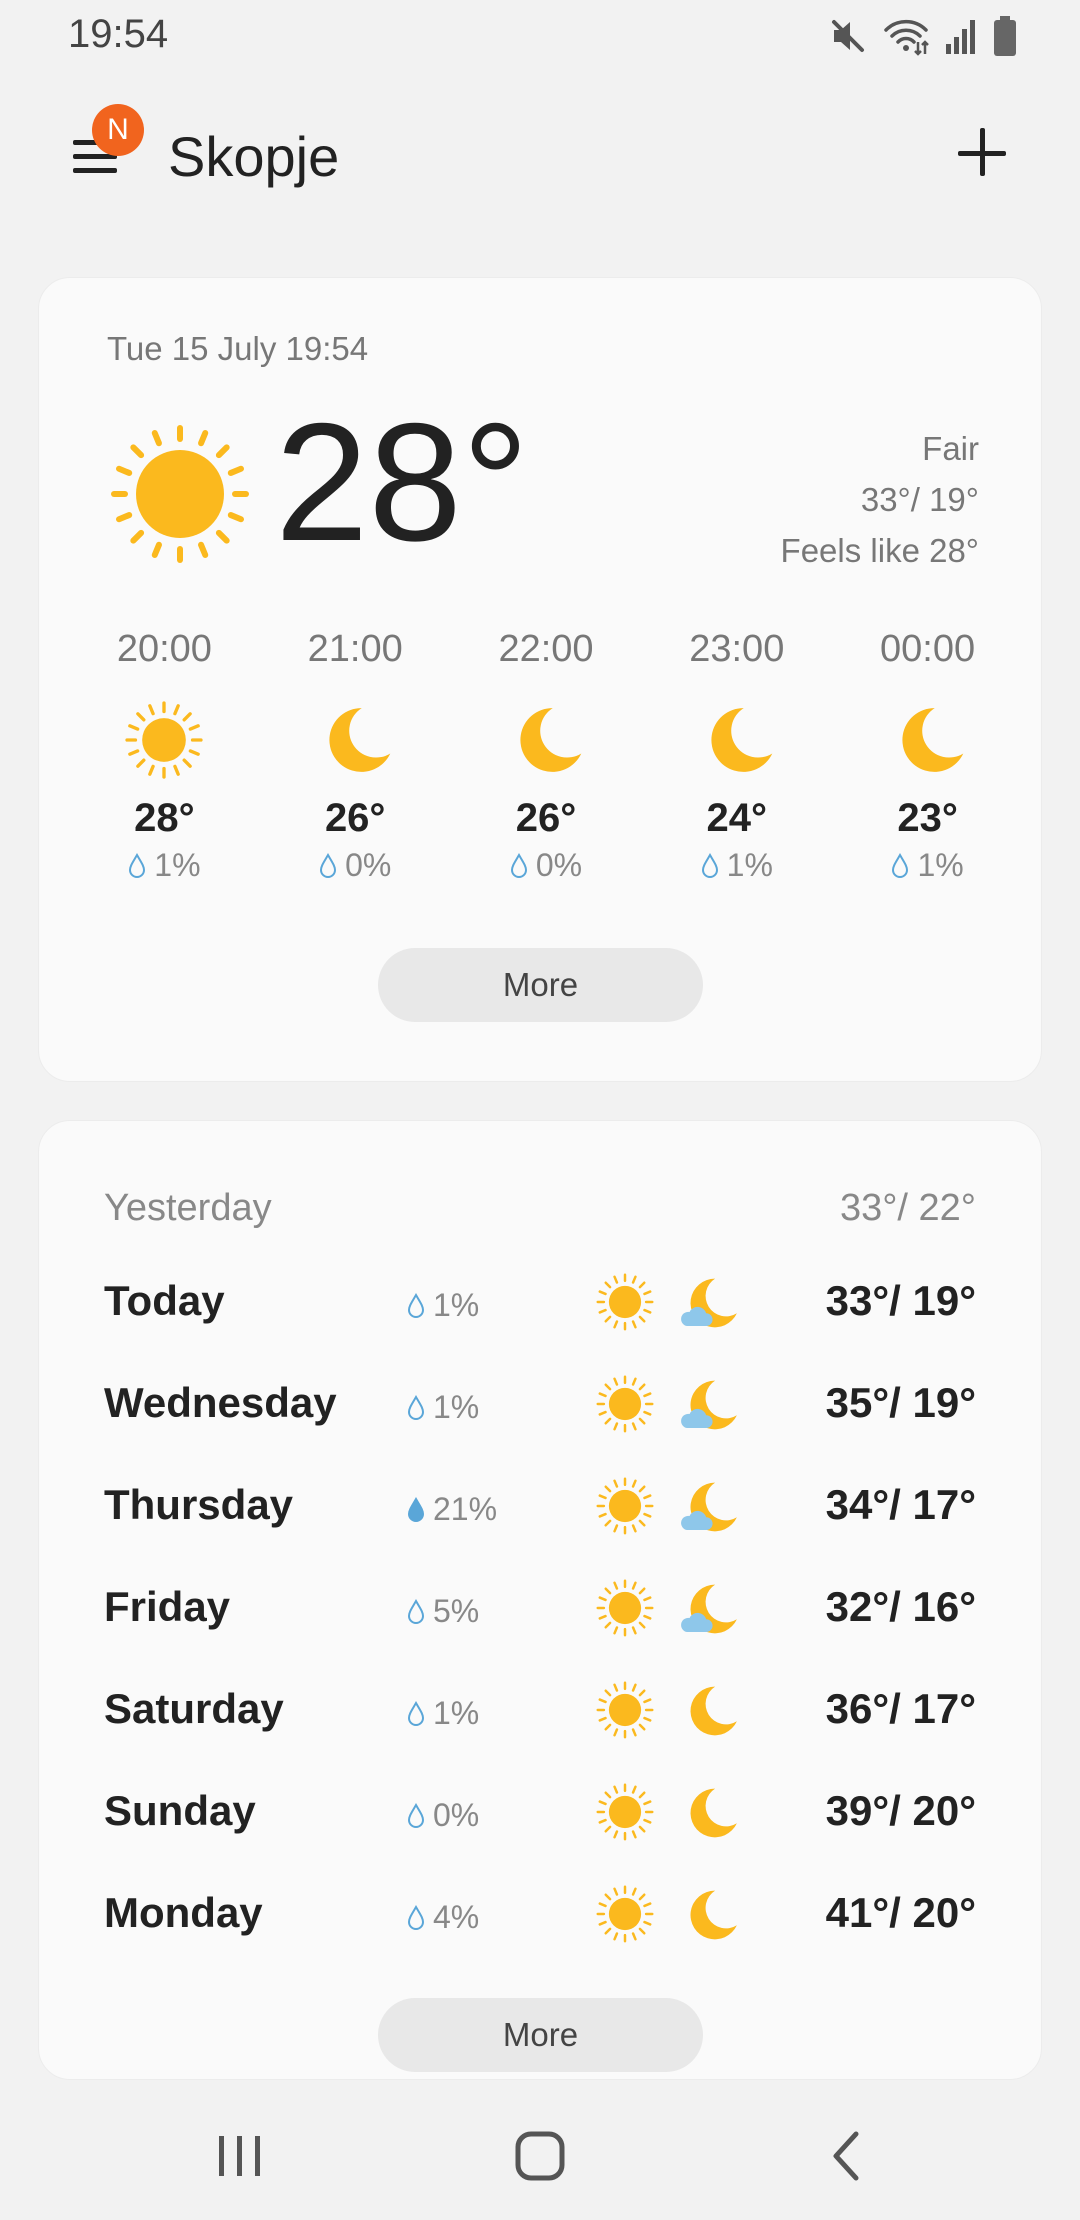 This screenshot has width=1080, height=2220. I want to click on day-precip: 21%, so click(452, 1509).